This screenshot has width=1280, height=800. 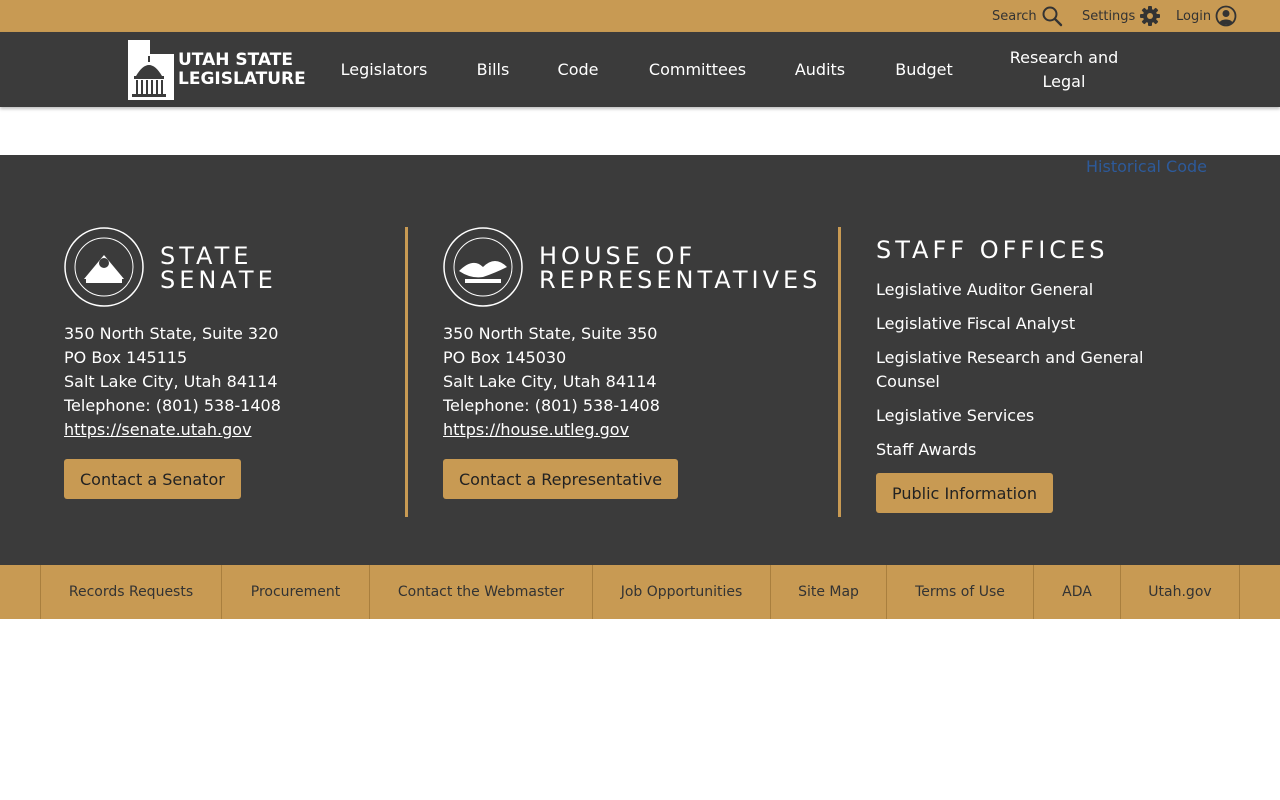 I want to click on senate-title: STATE SENATE, so click(x=218, y=268).